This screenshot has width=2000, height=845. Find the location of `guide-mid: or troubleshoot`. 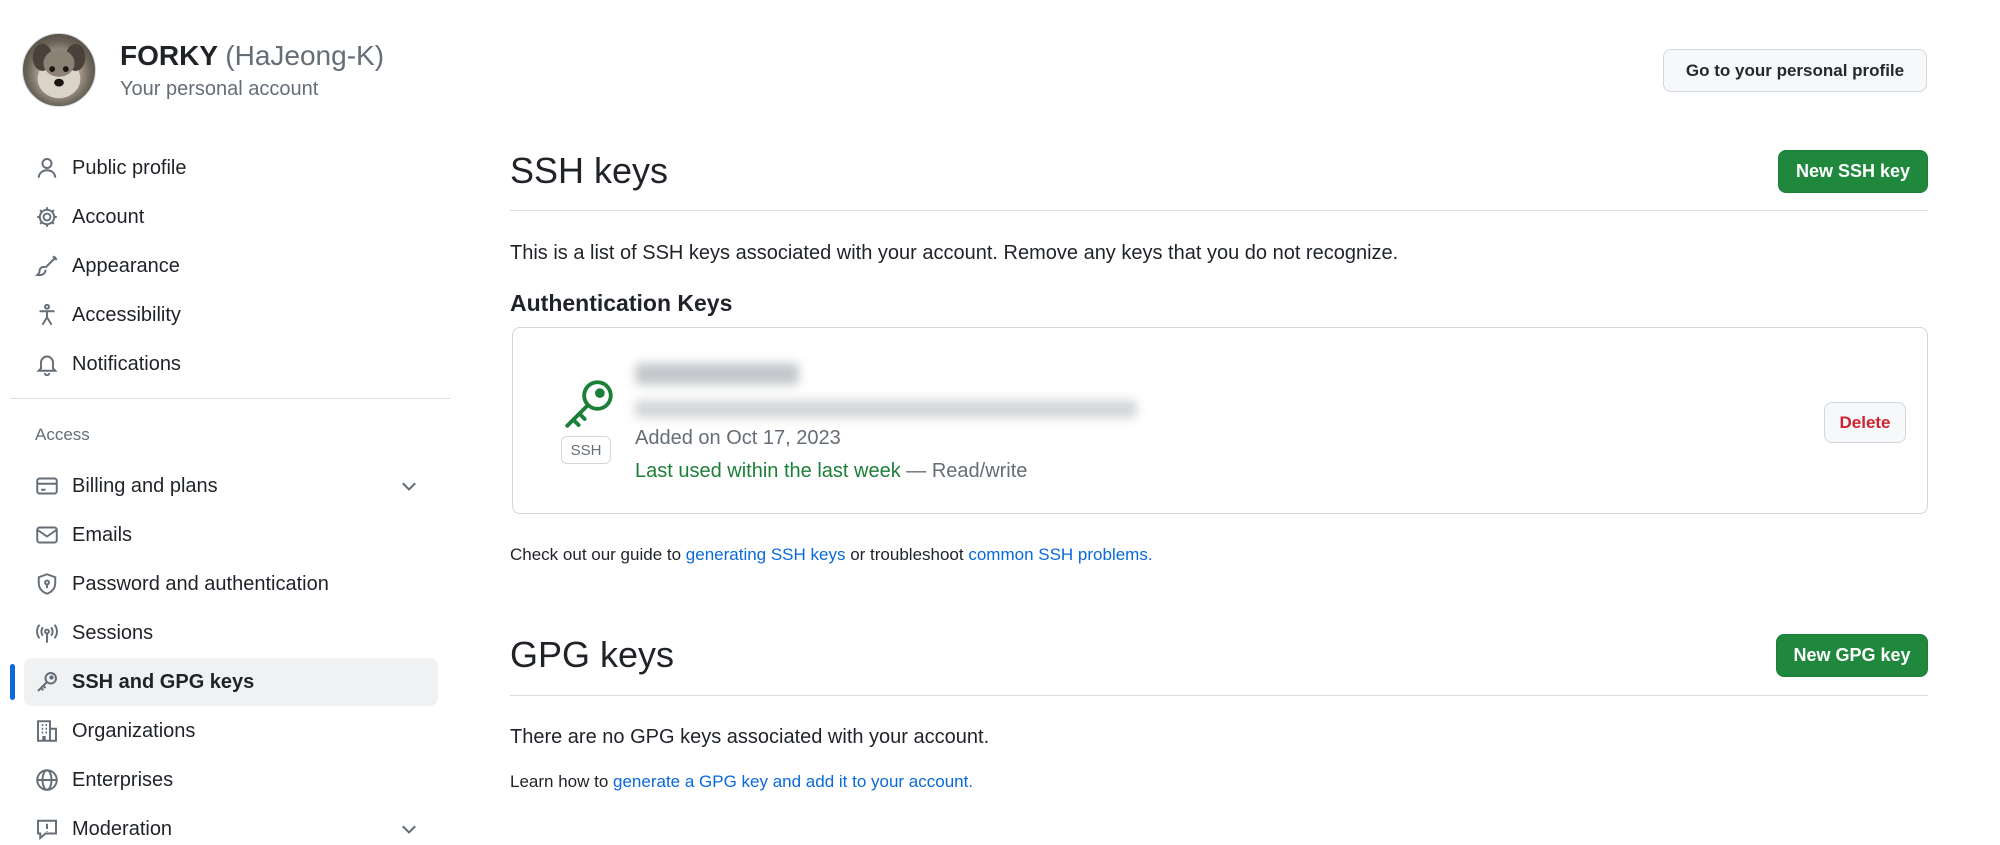

guide-mid: or troubleshoot is located at coordinates (907, 554).